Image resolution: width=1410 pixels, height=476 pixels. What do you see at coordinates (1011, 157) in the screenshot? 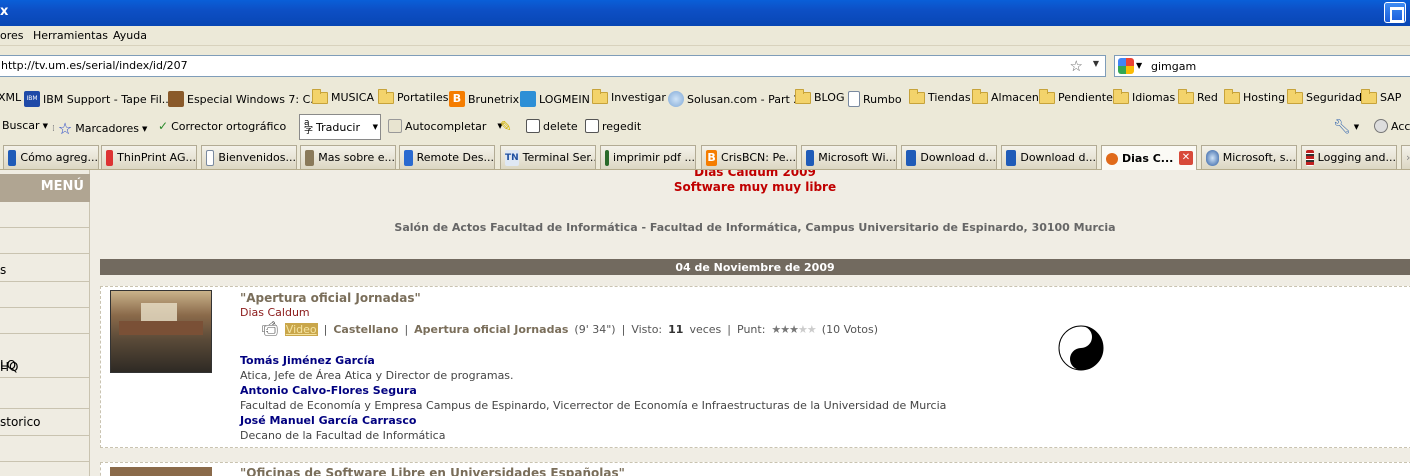
I see `msdn-icon` at bounding box center [1011, 157].